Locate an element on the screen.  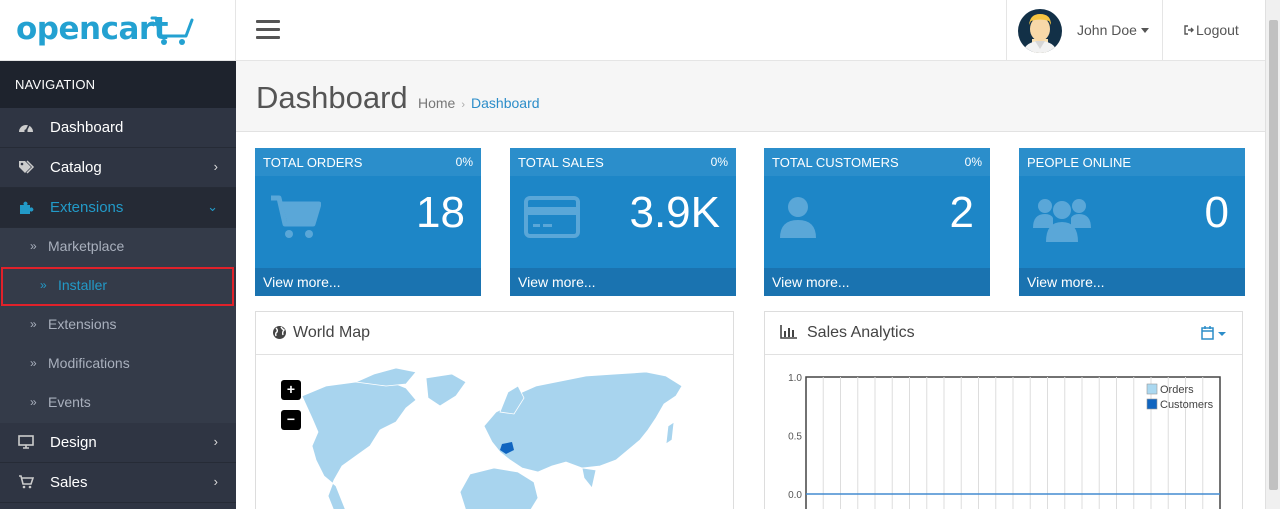
tile-body: 2 is located at coordinates (877, 222).